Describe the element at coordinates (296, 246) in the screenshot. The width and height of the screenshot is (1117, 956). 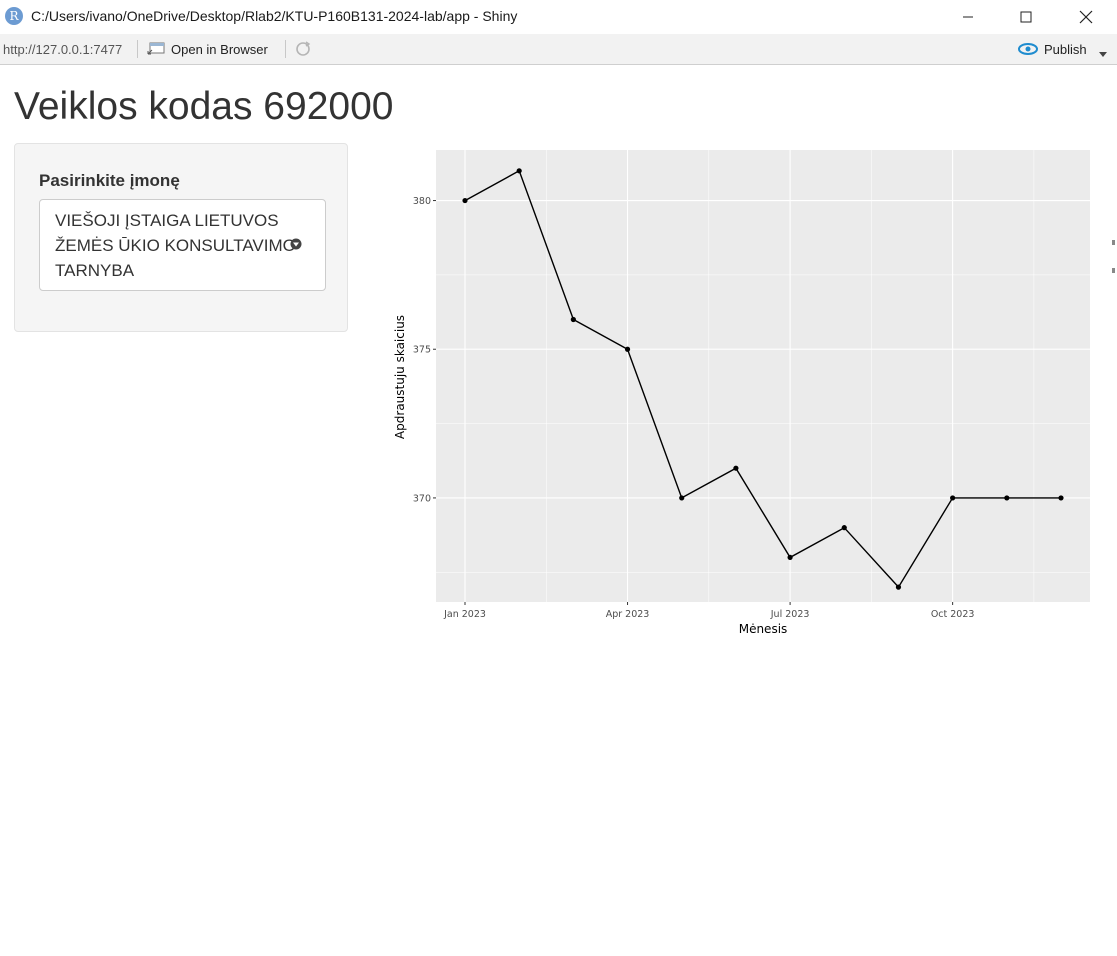
I see `dropdown-arrow-icon` at that location.